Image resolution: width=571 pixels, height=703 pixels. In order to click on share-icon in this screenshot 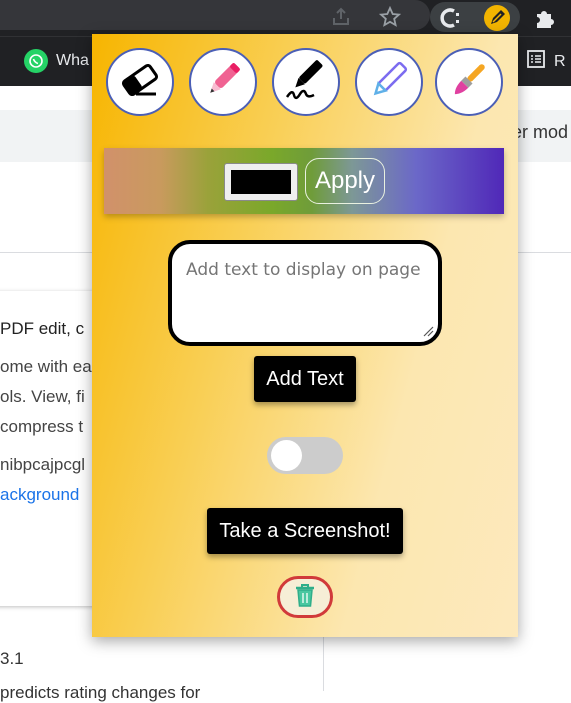, I will do `click(341, 17)`.